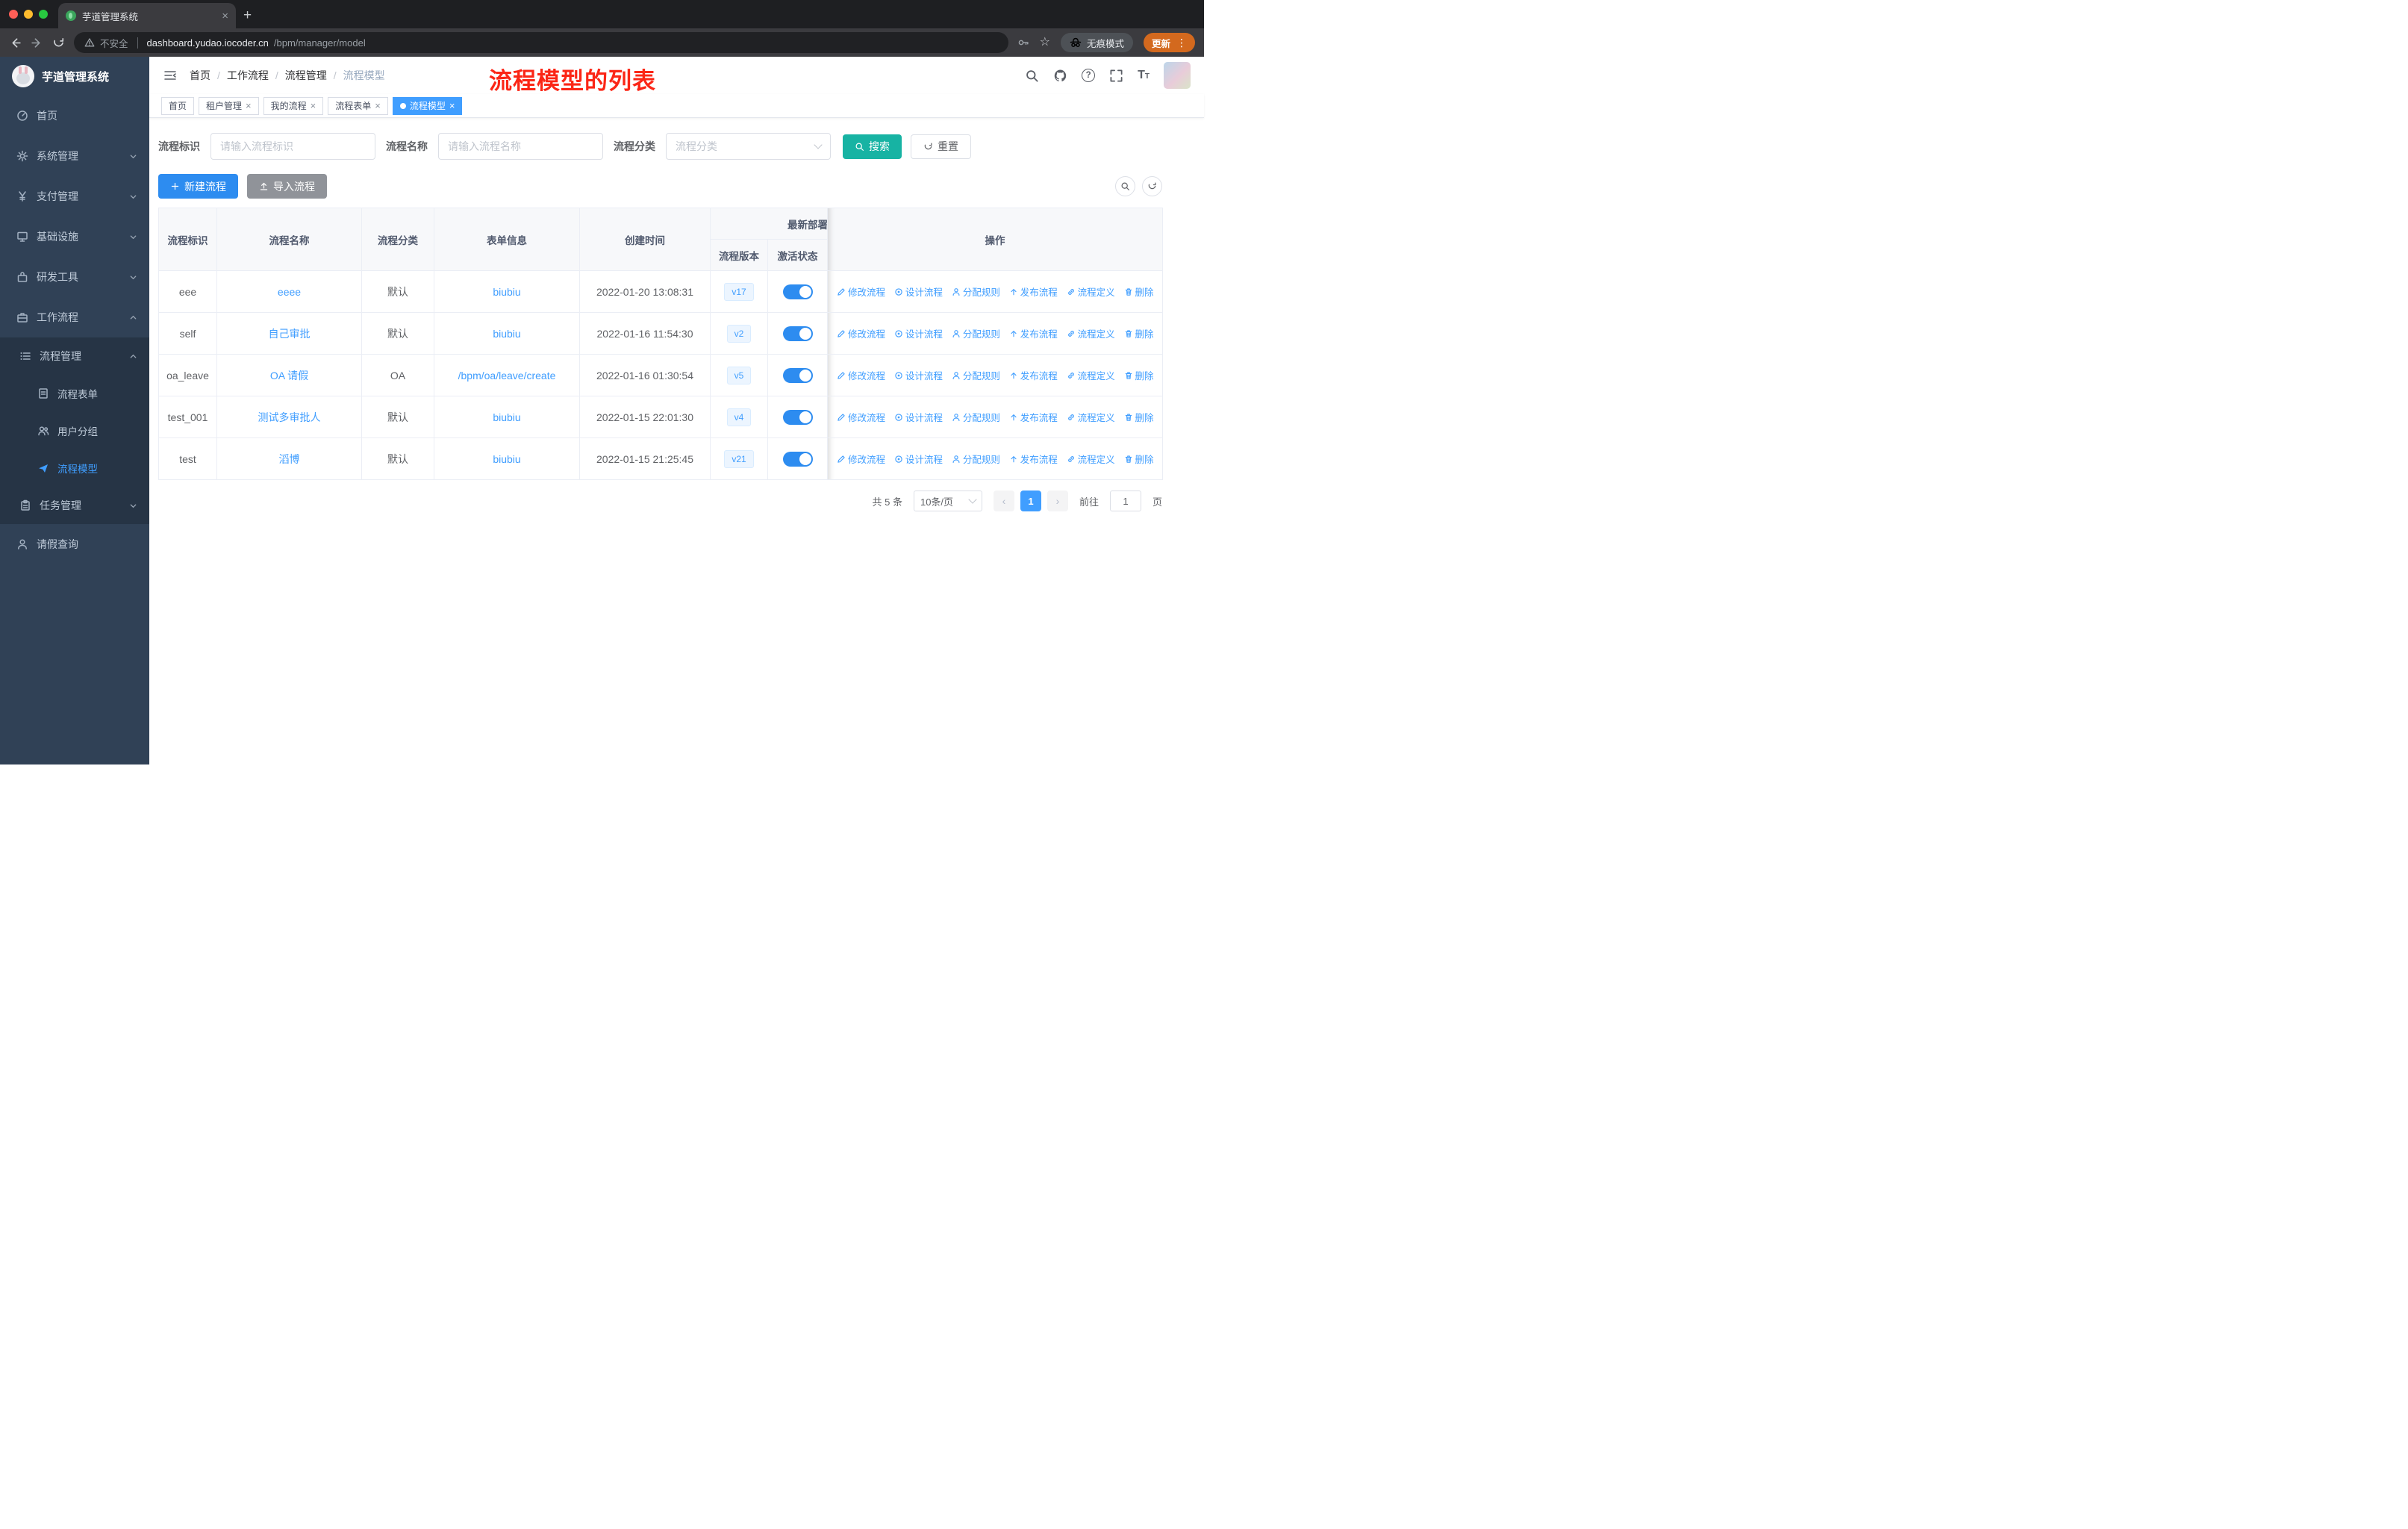  Describe the element at coordinates (178, 106) in the screenshot. I see `tag-home: 首页 ×` at that location.